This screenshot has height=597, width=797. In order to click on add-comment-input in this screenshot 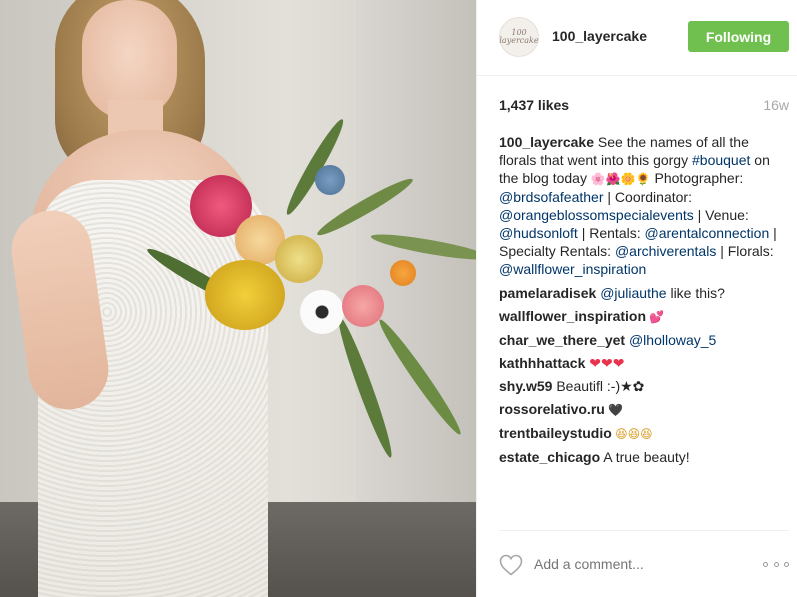, I will do `click(634, 564)`.